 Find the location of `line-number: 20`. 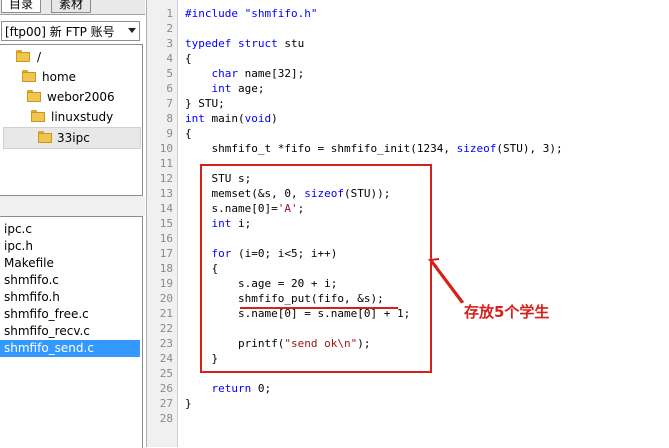

line-number: 20 is located at coordinates (166, 298).